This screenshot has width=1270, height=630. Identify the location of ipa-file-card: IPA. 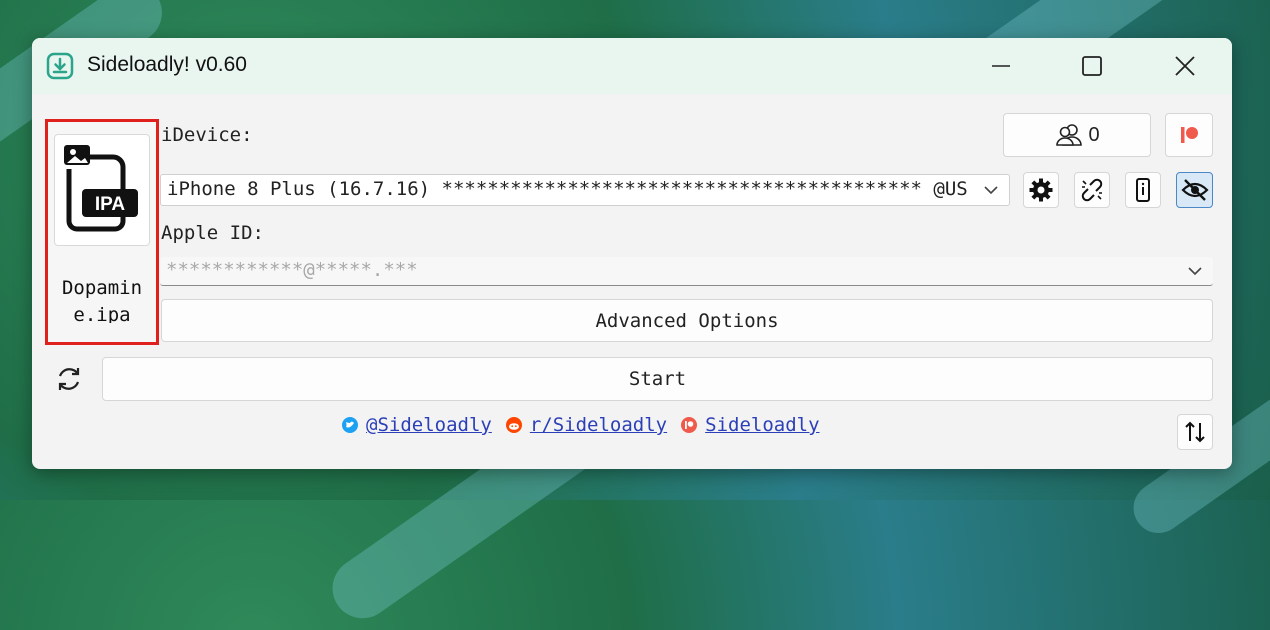
(102, 190).